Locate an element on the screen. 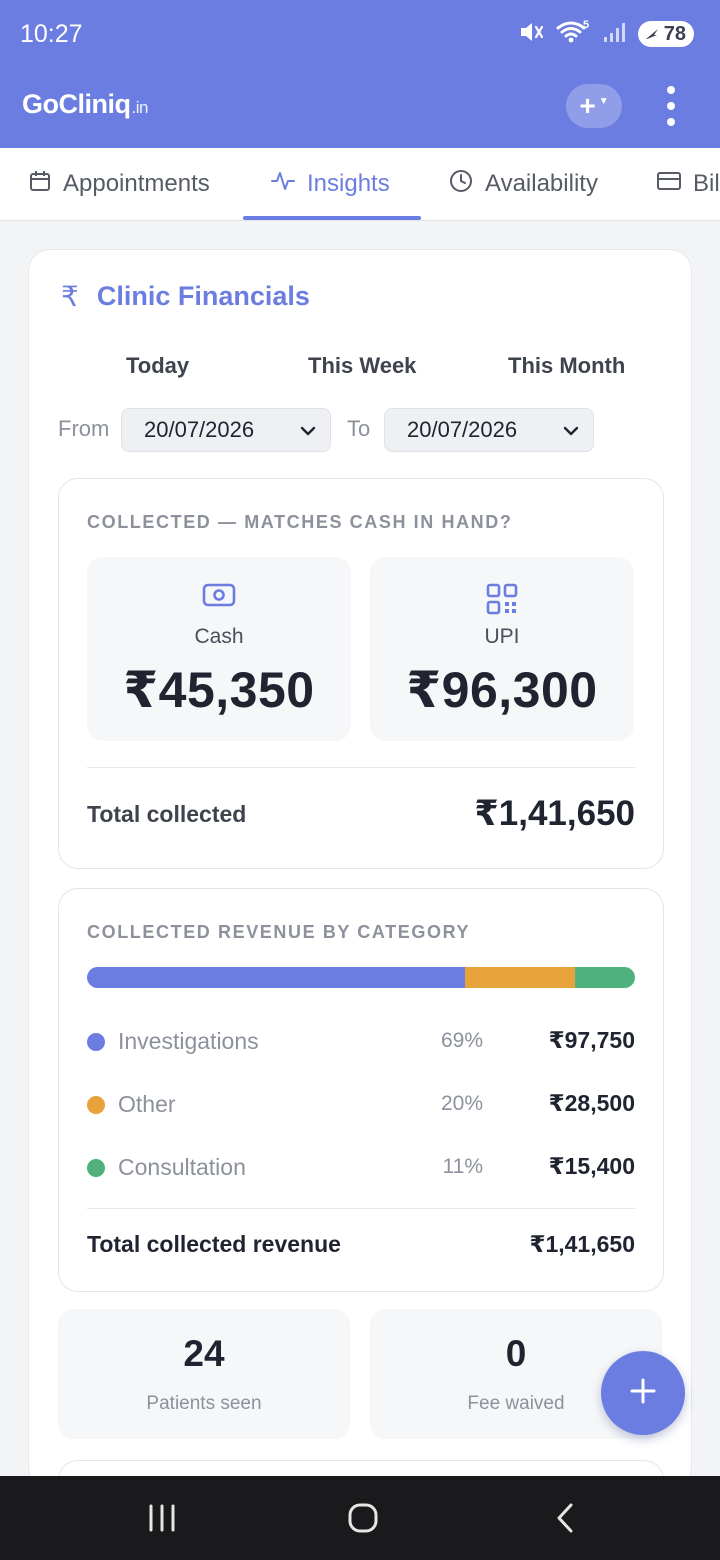  recents-icon is located at coordinates (162, 1518).